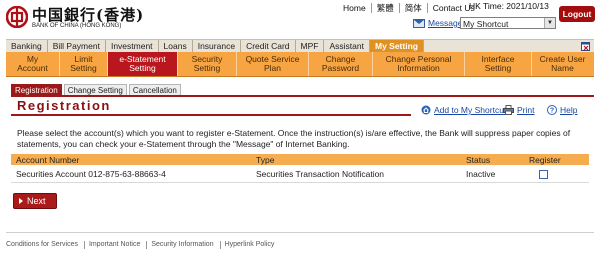 Image resolution: width=600 pixels, height=254 pixels. I want to click on conditions-for-services-link: Conditions for Services, so click(45, 245).